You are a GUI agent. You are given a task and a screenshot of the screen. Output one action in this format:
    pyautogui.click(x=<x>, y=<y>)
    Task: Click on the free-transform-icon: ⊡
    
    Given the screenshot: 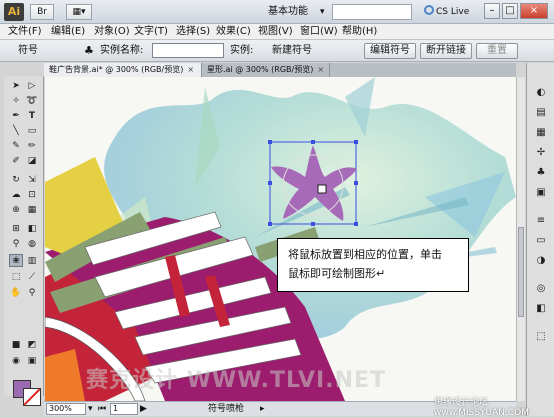 What is the action you would take?
    pyautogui.click(x=32, y=194)
    